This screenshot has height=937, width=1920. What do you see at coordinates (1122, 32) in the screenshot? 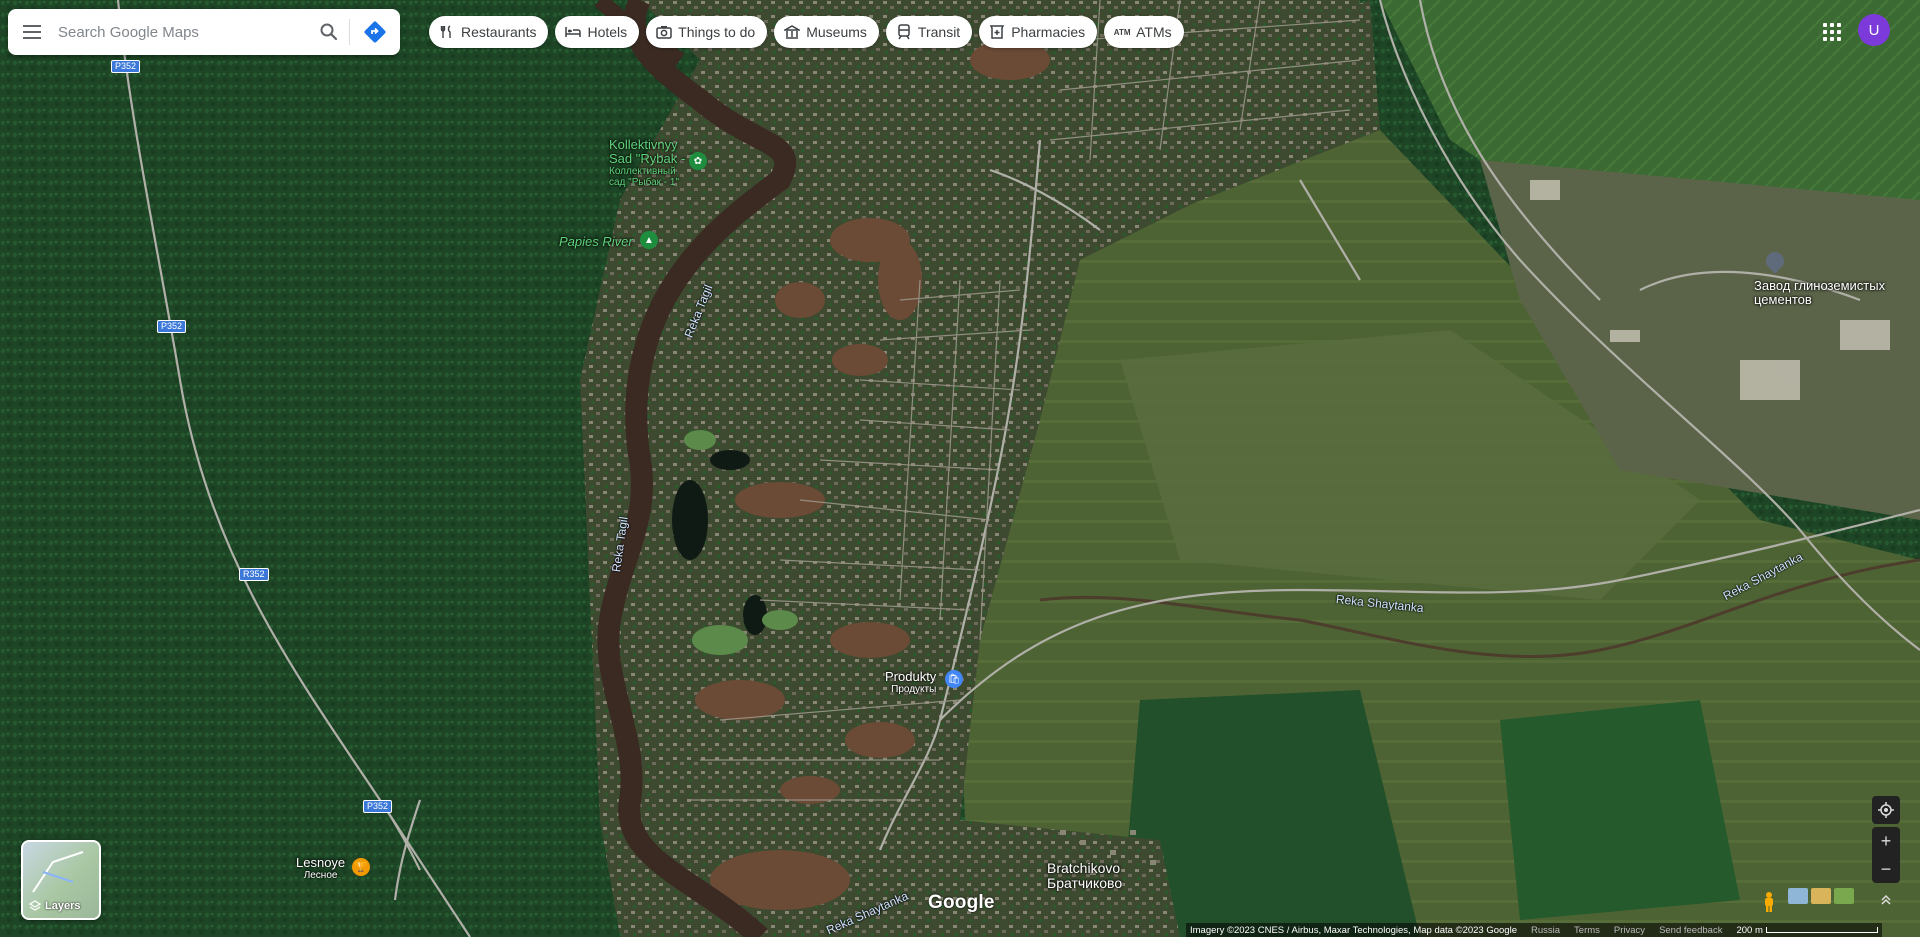
I see `atm-icon: ATM` at bounding box center [1122, 32].